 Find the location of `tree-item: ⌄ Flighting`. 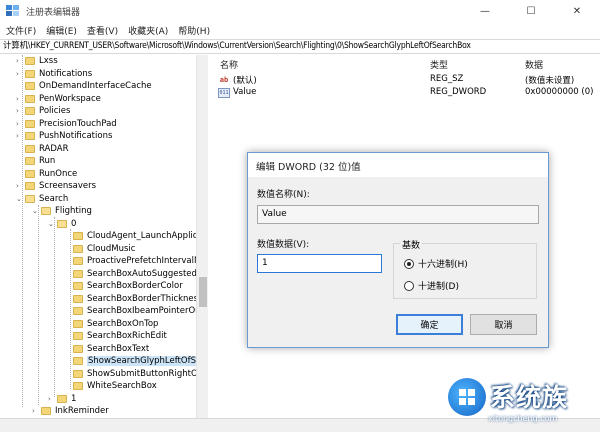

tree-item: ⌄ Flighting is located at coordinates (62, 211).